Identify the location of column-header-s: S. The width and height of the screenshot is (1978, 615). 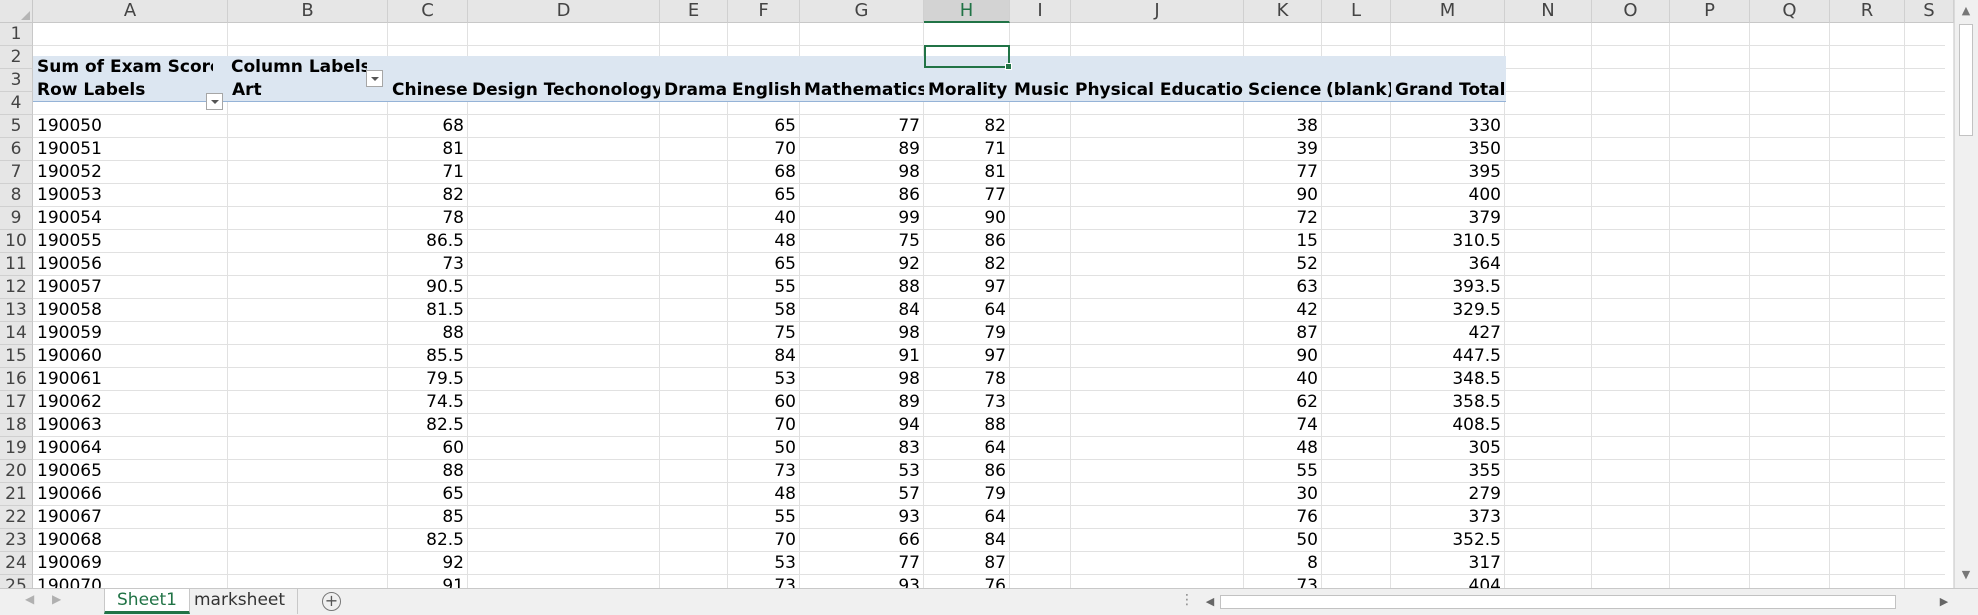
(1929, 11).